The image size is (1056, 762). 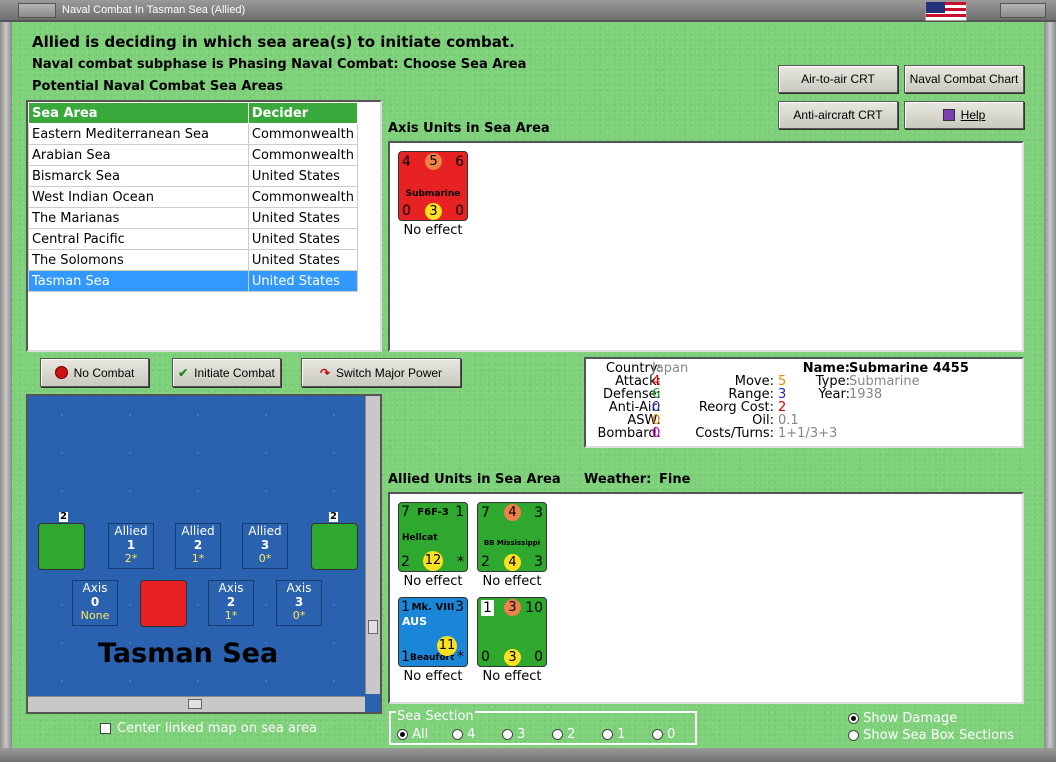 I want to click on no-combat-button: No Combat, so click(x=94, y=372).